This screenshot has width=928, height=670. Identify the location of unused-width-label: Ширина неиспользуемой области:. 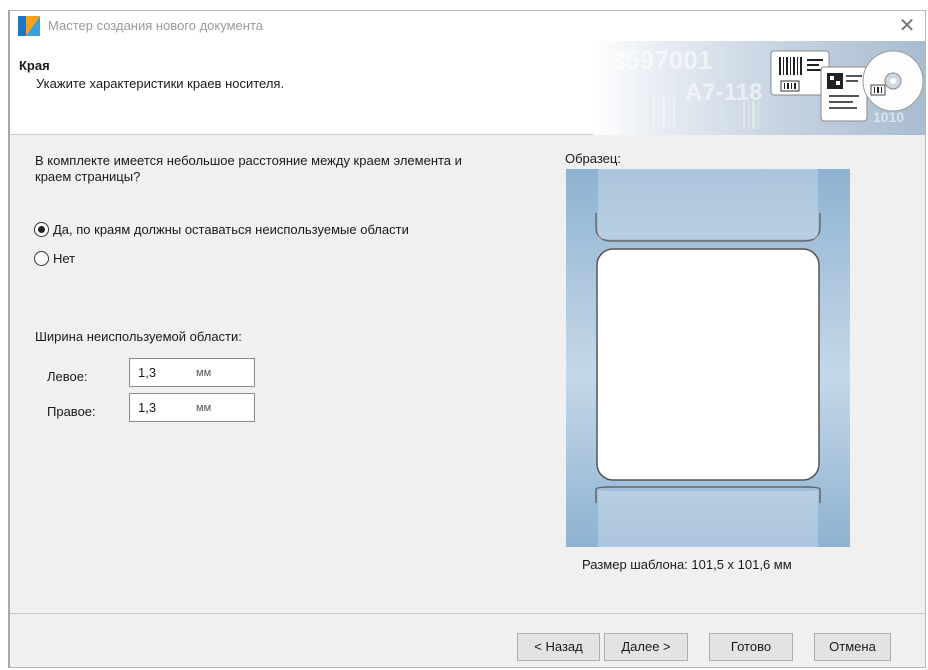
(138, 336).